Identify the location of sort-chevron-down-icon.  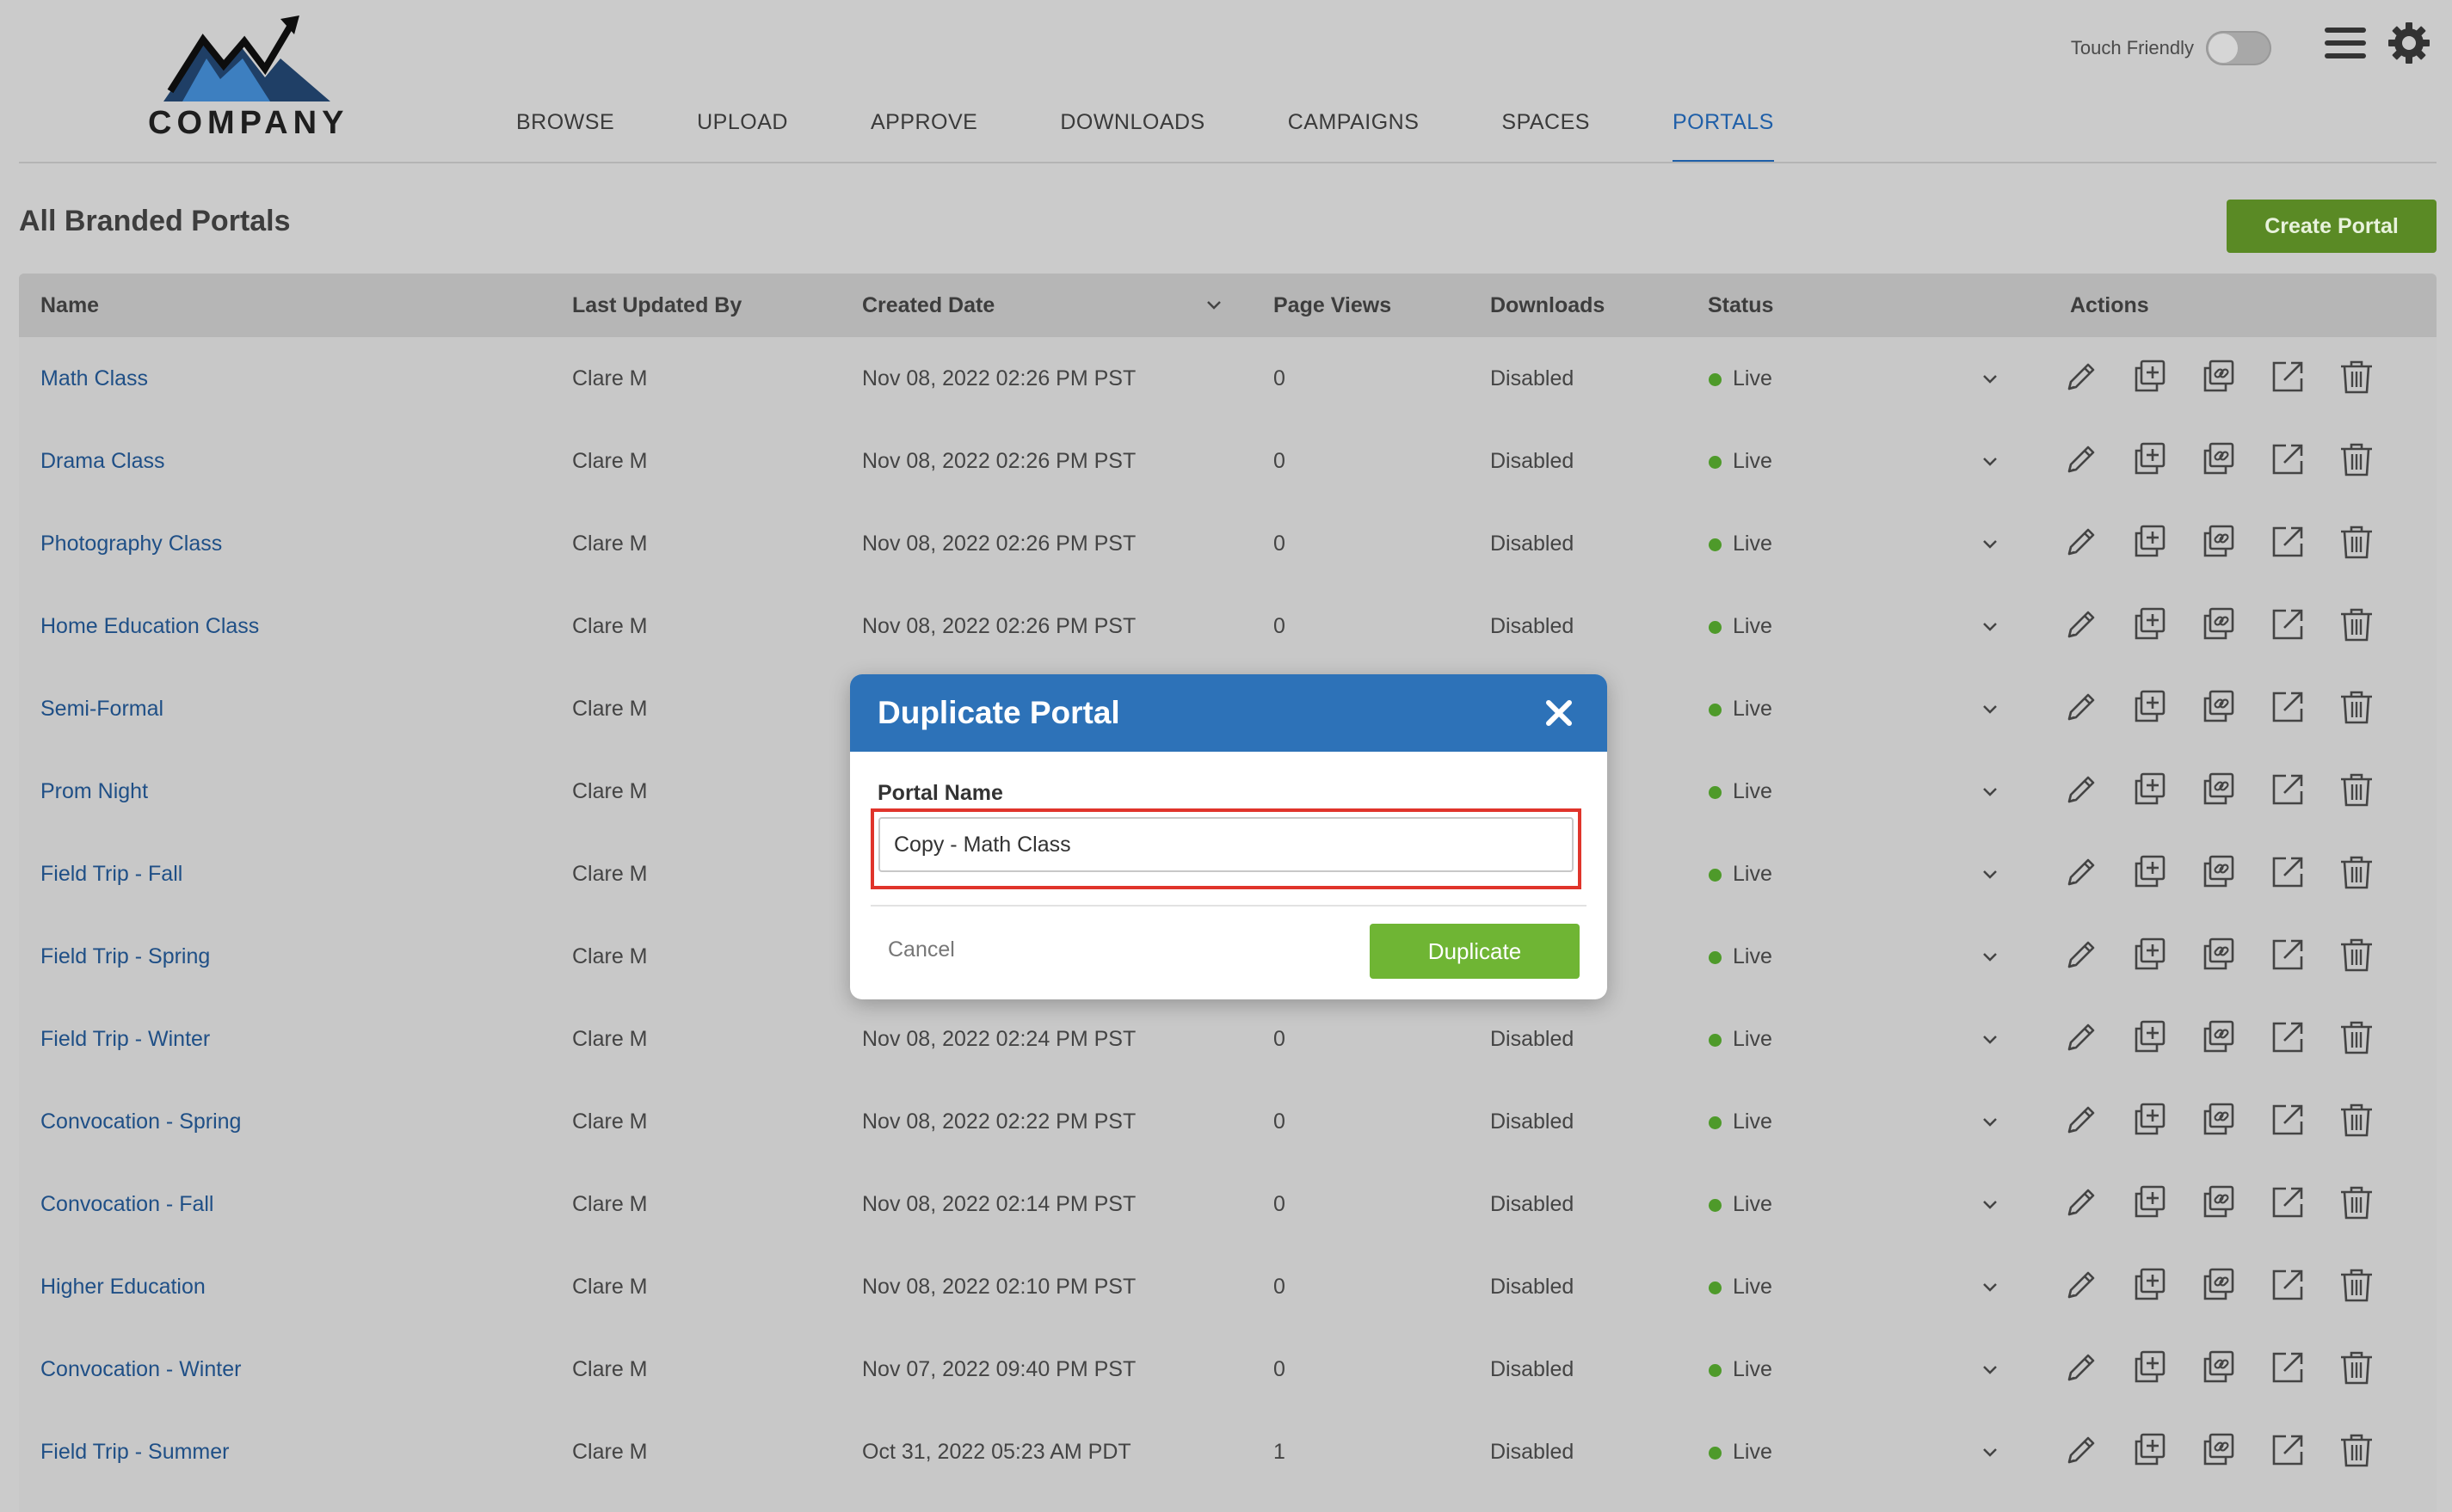
(1214, 306).